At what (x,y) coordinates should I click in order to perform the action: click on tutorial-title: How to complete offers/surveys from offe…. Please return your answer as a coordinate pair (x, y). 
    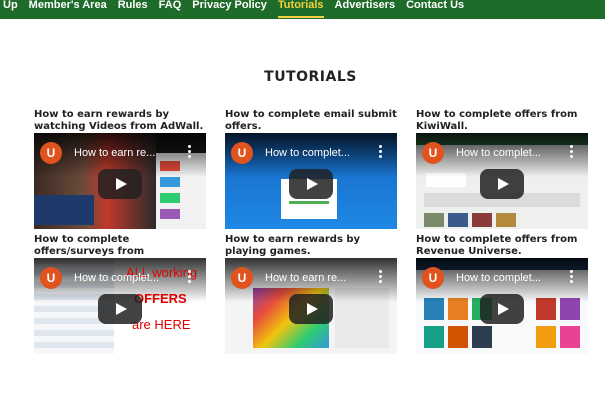
    Looking at the image, I should click on (89, 245).